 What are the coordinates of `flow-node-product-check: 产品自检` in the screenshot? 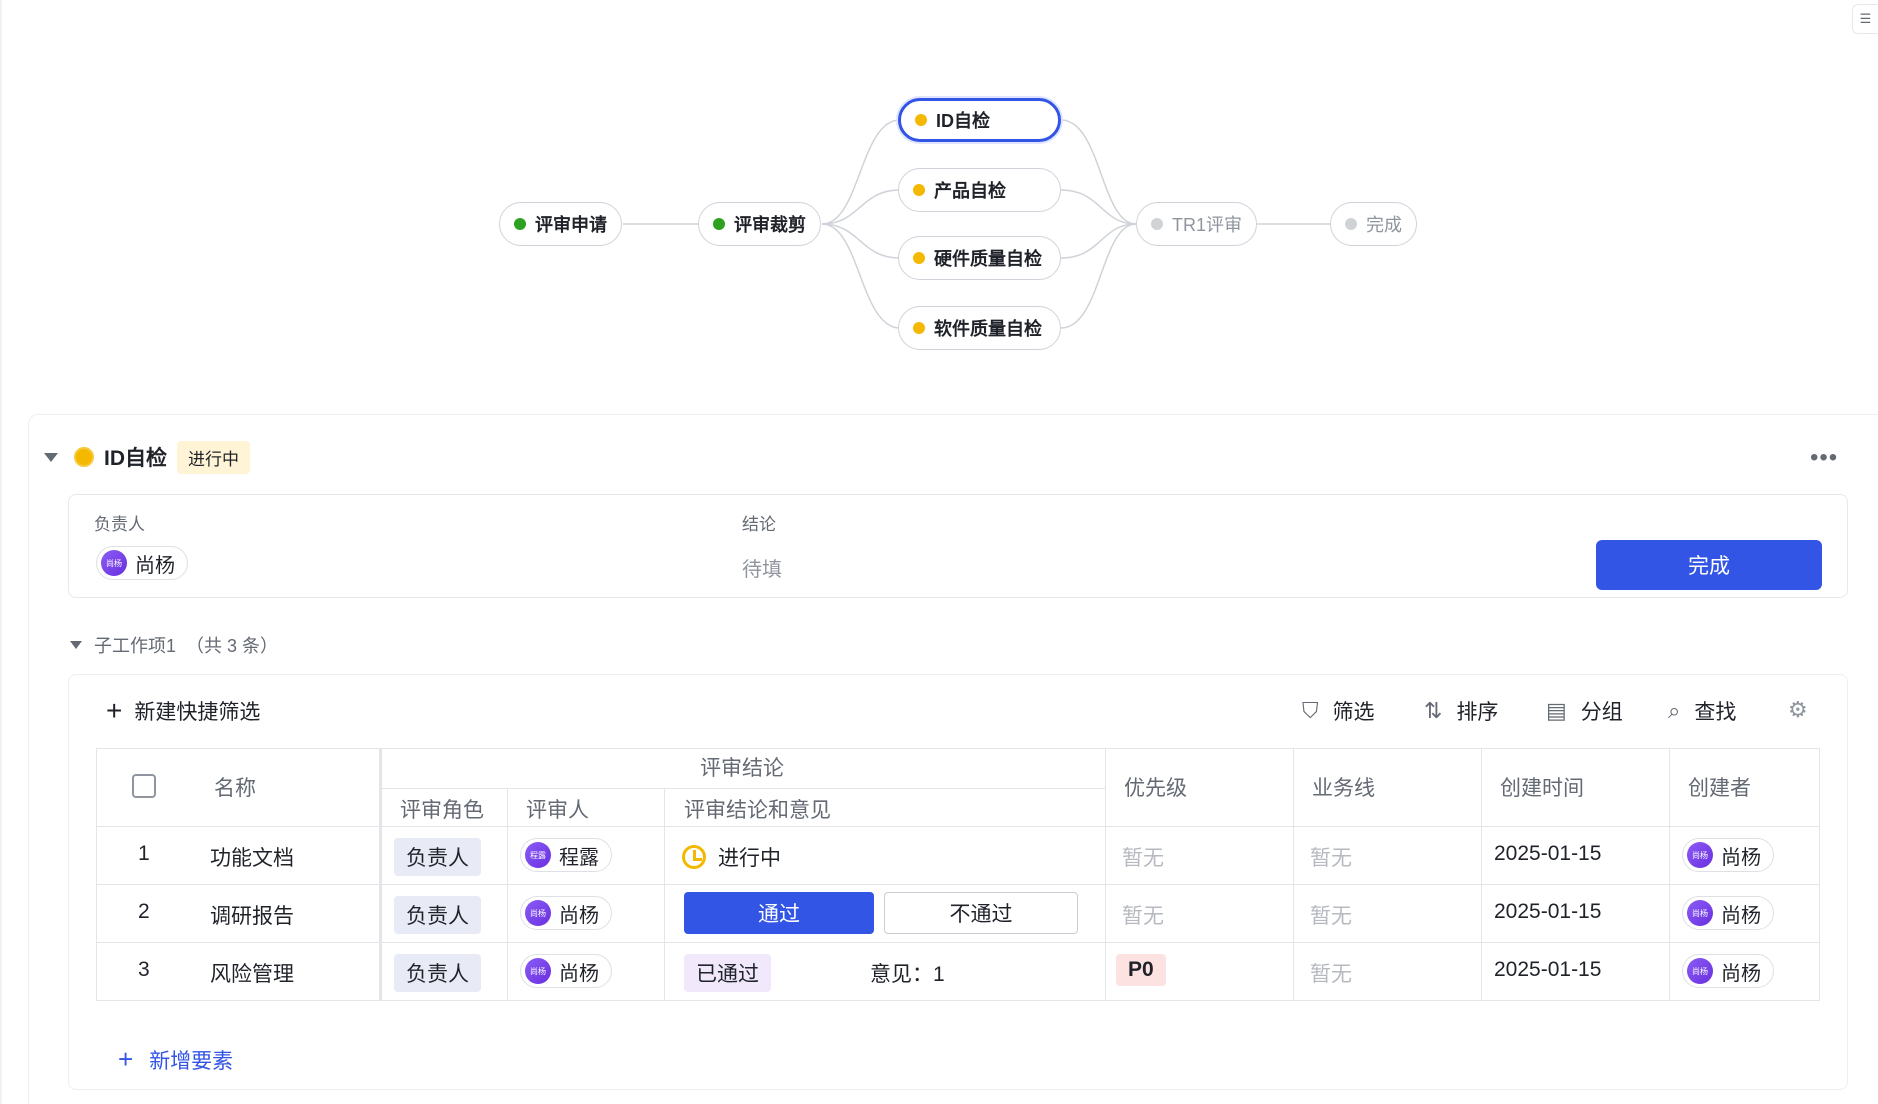 It's located at (979, 190).